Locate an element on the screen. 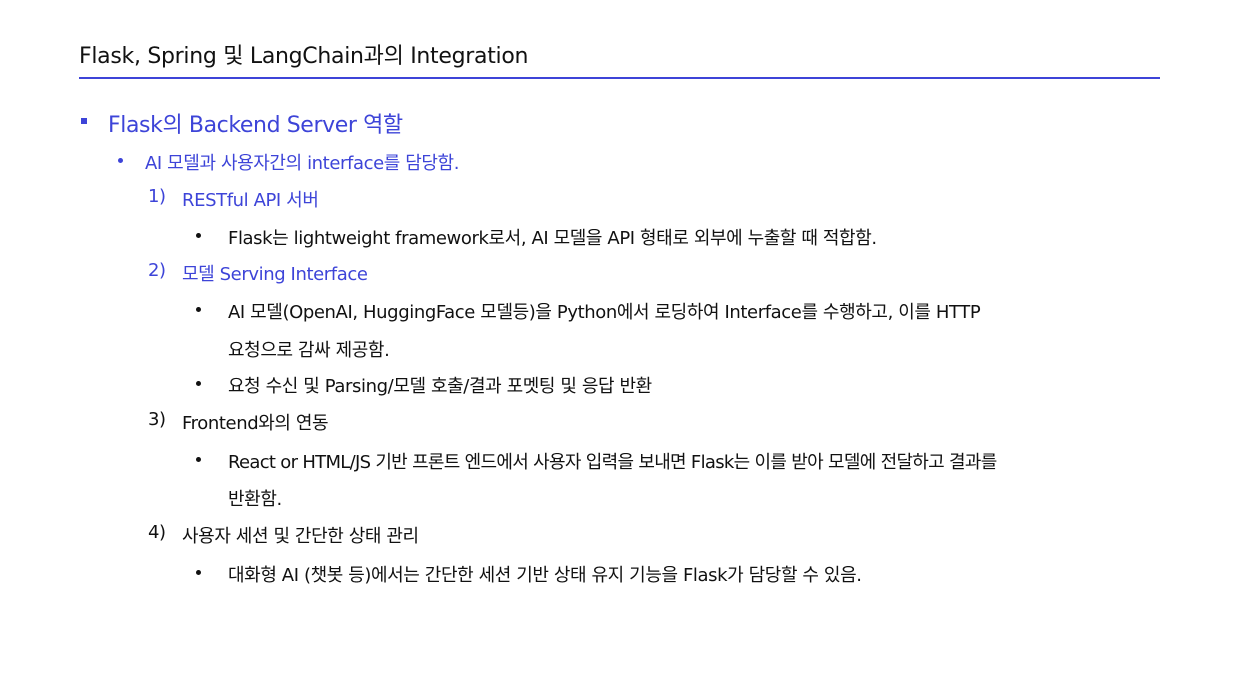 The height and width of the screenshot is (694, 1241). square-bullet-icon is located at coordinates (84, 121).